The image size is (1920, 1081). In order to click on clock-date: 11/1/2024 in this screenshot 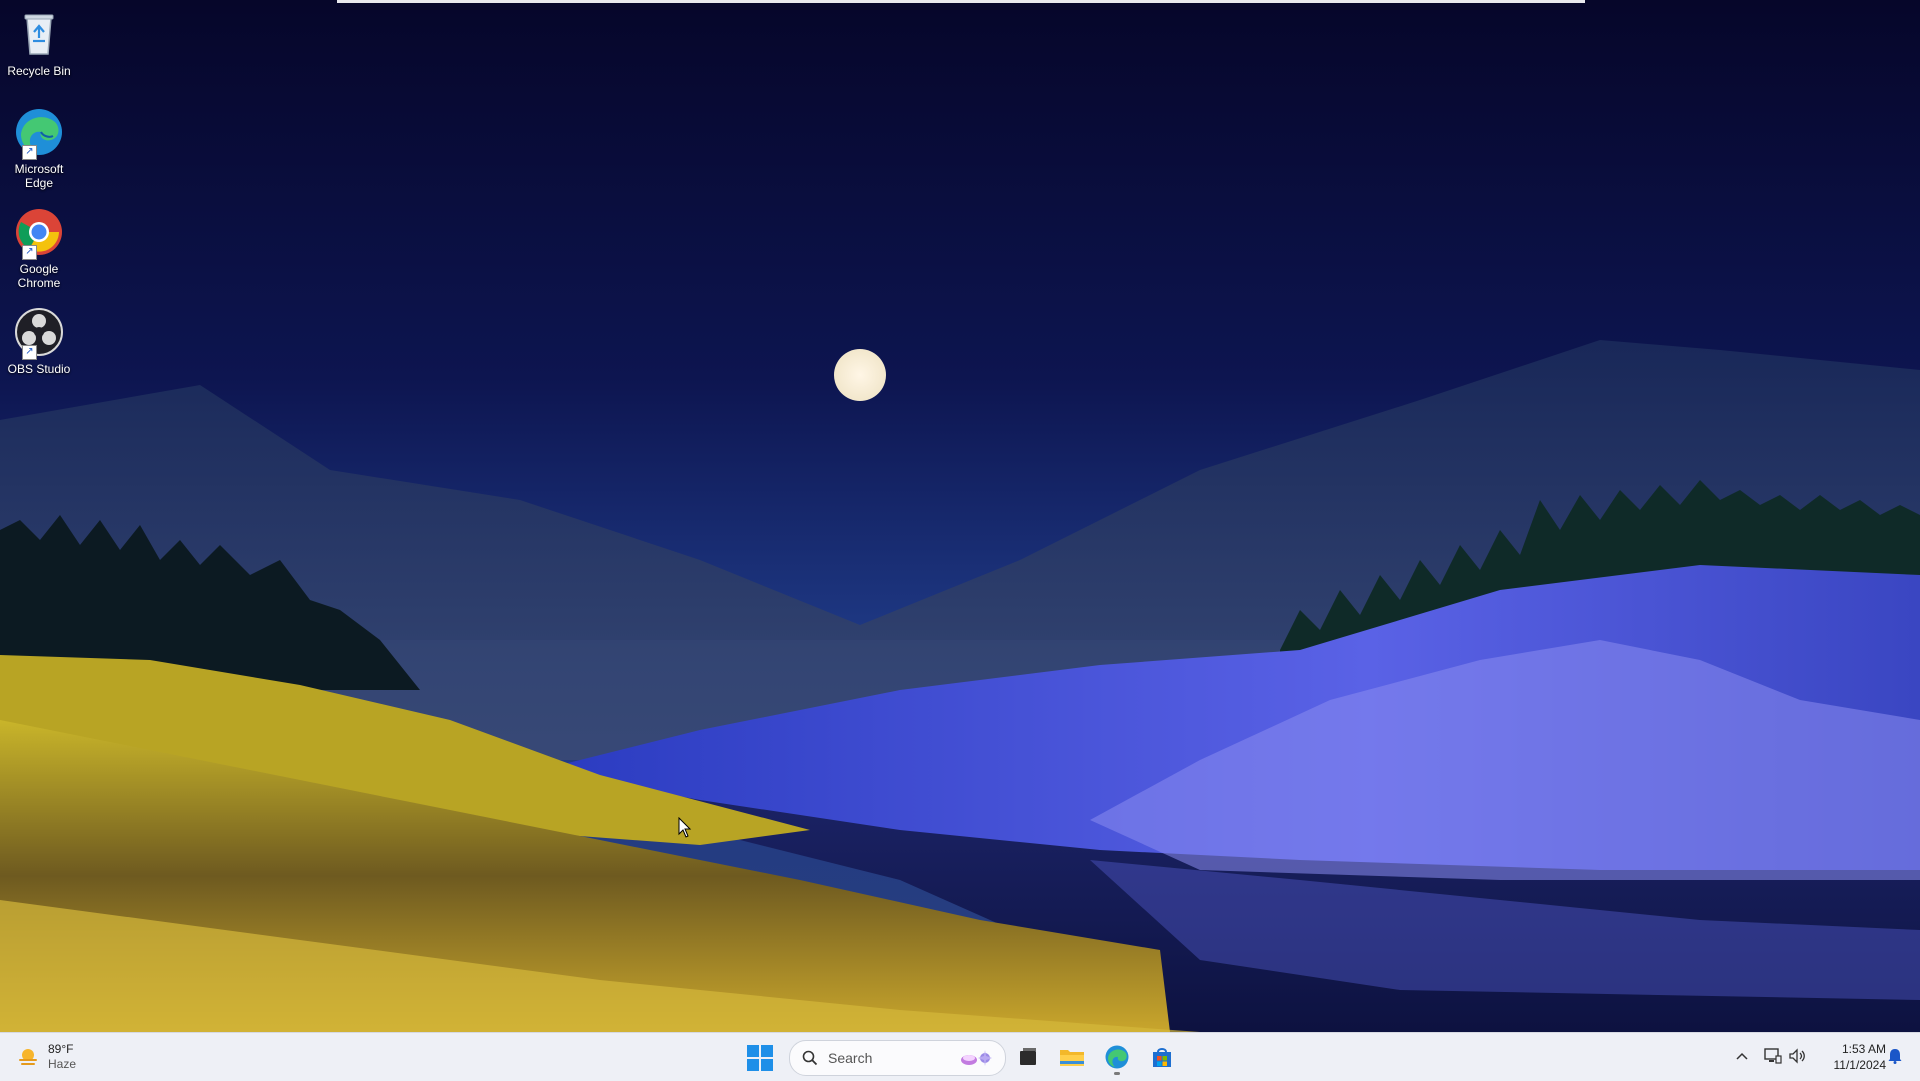, I will do `click(1860, 1065)`.